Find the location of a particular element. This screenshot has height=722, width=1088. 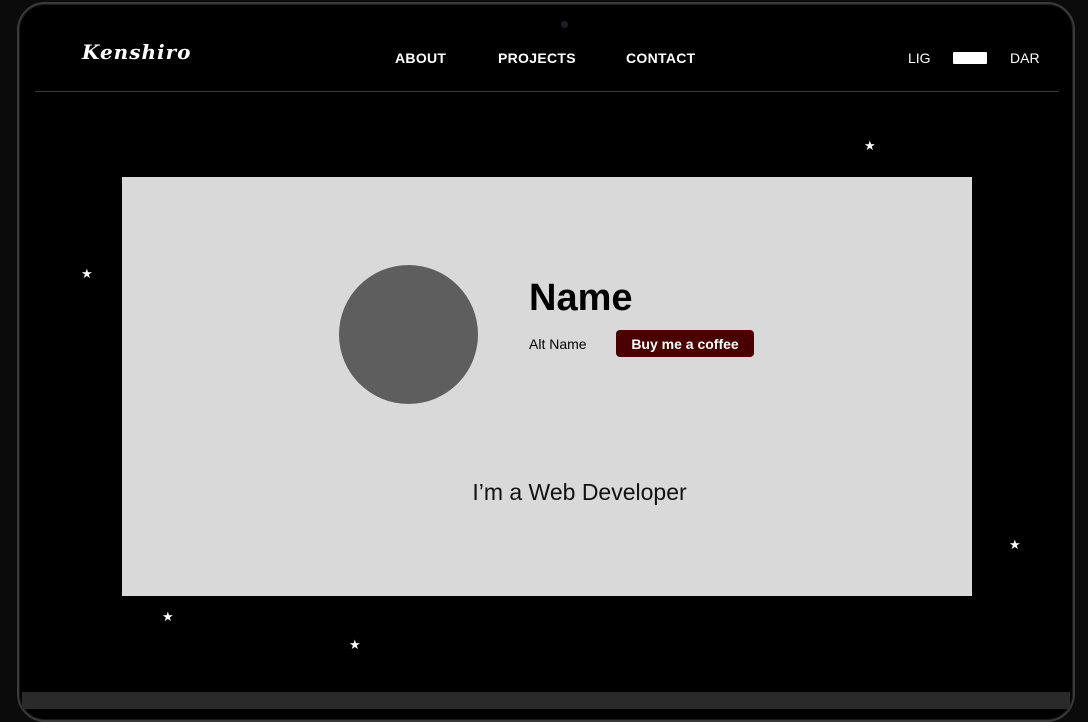

theme-light-label: LIG is located at coordinates (919, 58).